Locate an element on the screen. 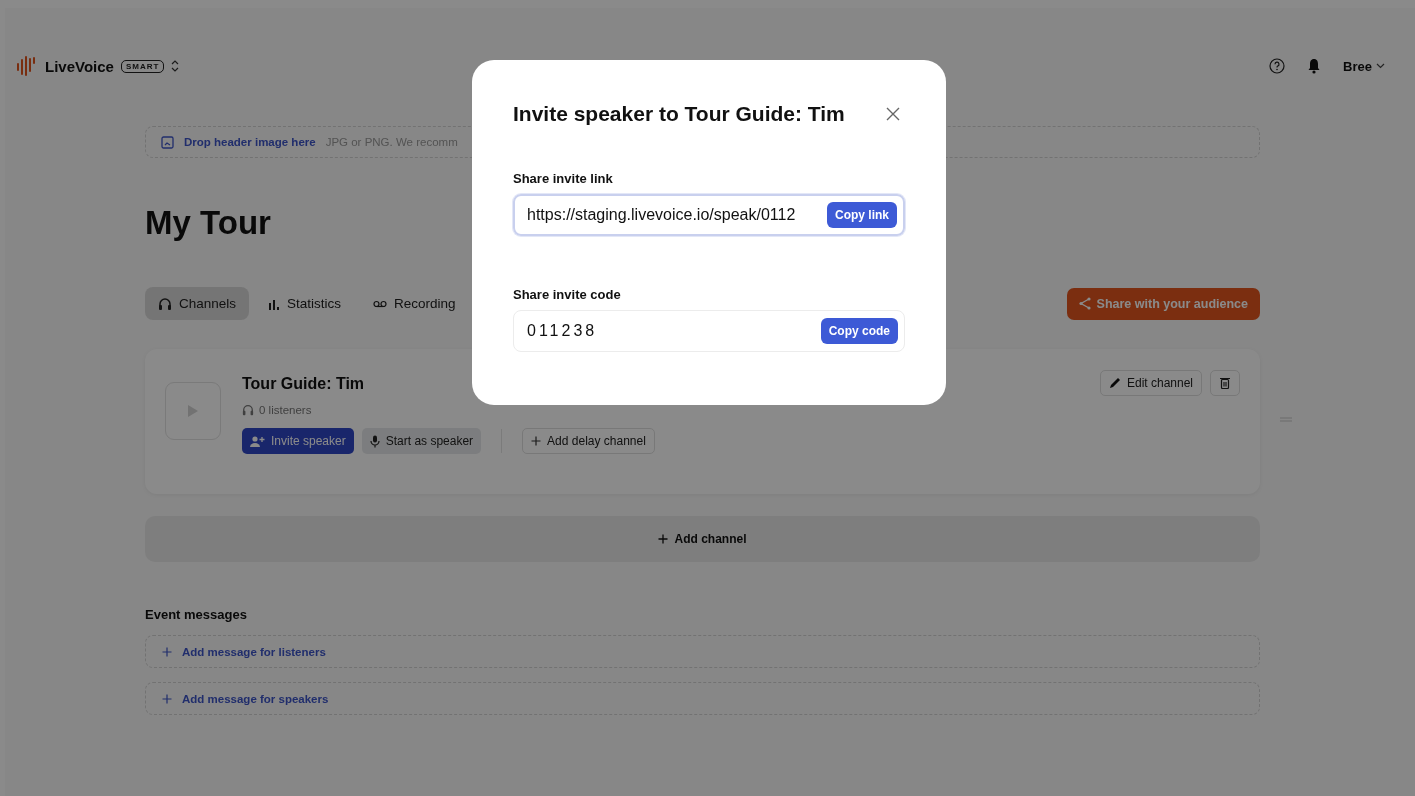 This screenshot has width=1415, height=796. delete-button is located at coordinates (1225, 383).